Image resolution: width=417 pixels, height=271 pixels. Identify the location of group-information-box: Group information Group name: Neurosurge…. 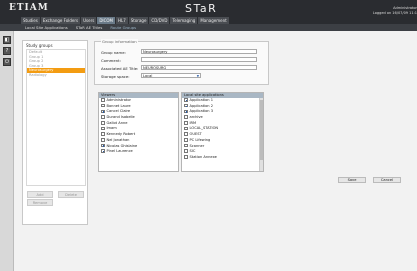
(181, 62).